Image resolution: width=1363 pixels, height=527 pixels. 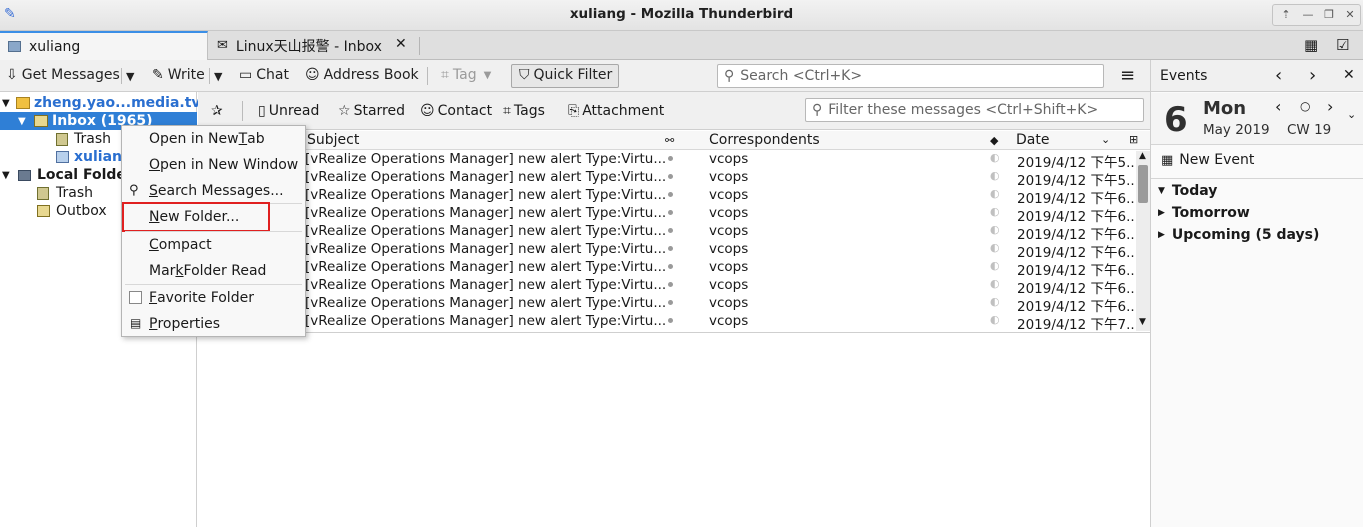 What do you see at coordinates (196, 217) in the screenshot?
I see `new-folder-highlight-box` at bounding box center [196, 217].